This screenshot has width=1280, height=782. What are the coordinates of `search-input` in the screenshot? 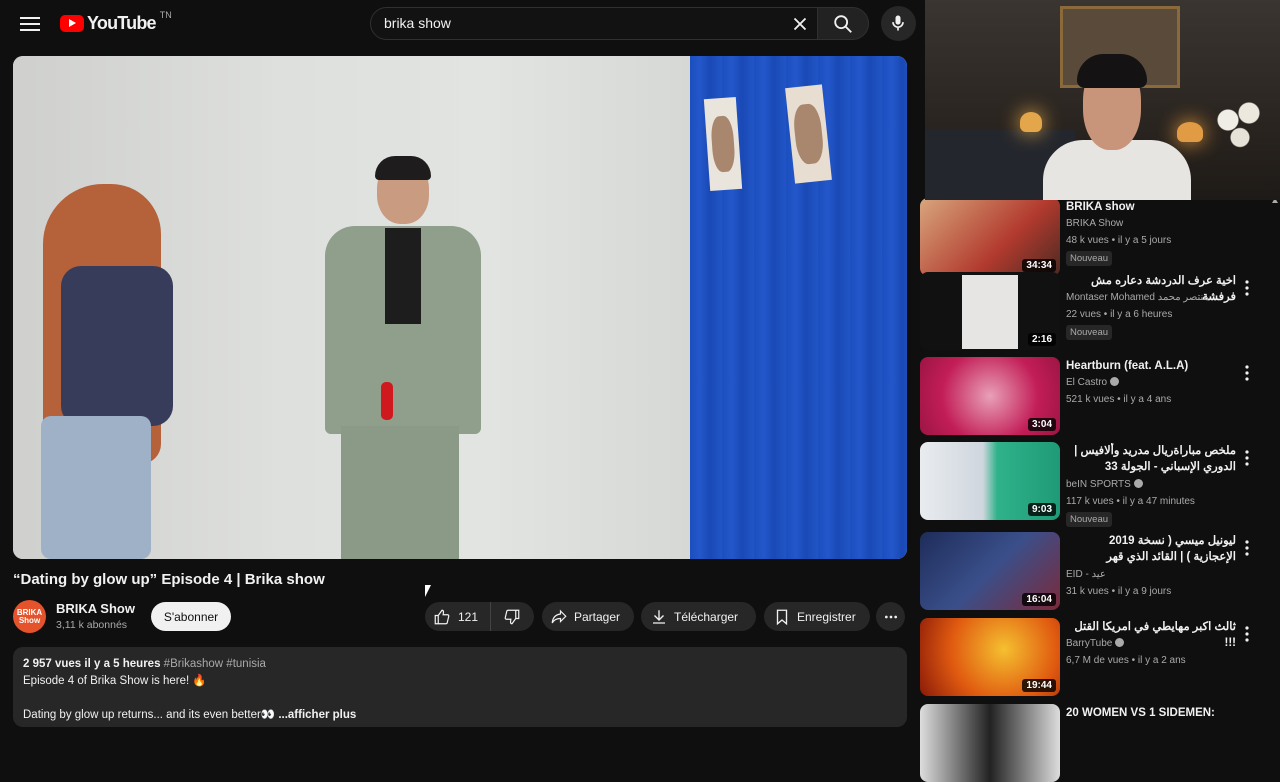 It's located at (584, 23).